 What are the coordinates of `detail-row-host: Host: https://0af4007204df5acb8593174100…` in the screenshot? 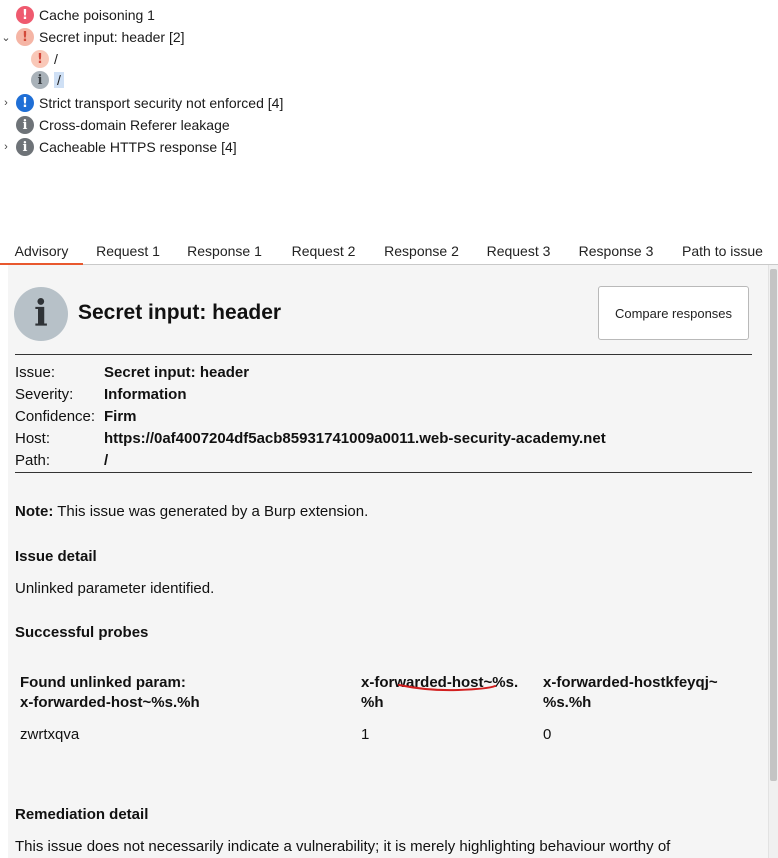 It's located at (310, 438).